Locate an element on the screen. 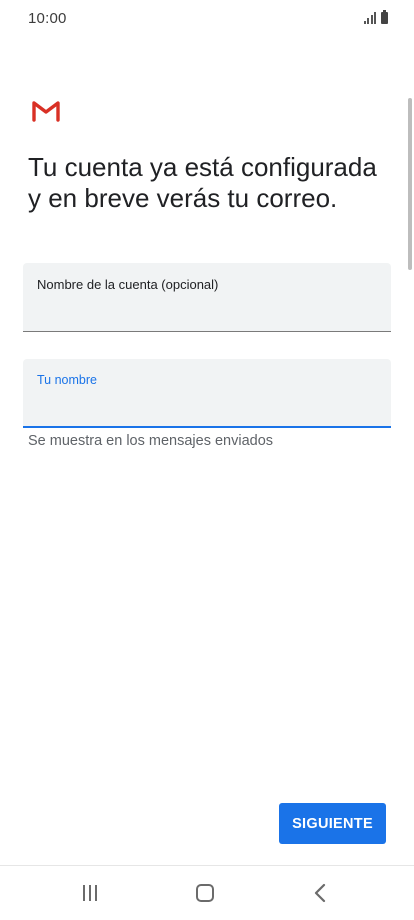  navigation-bar is located at coordinates (207, 892).